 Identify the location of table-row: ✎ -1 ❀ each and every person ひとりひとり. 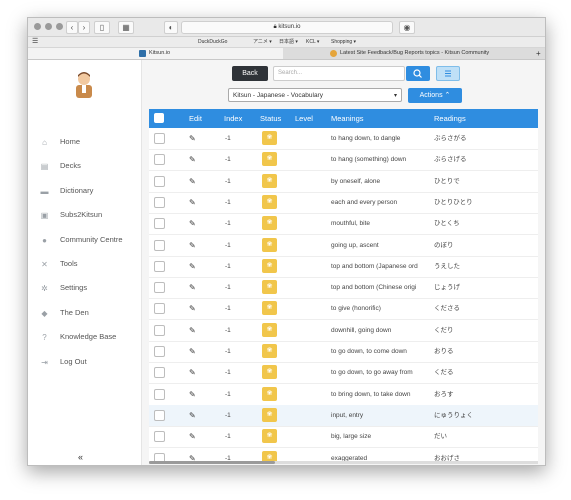
(343, 203).